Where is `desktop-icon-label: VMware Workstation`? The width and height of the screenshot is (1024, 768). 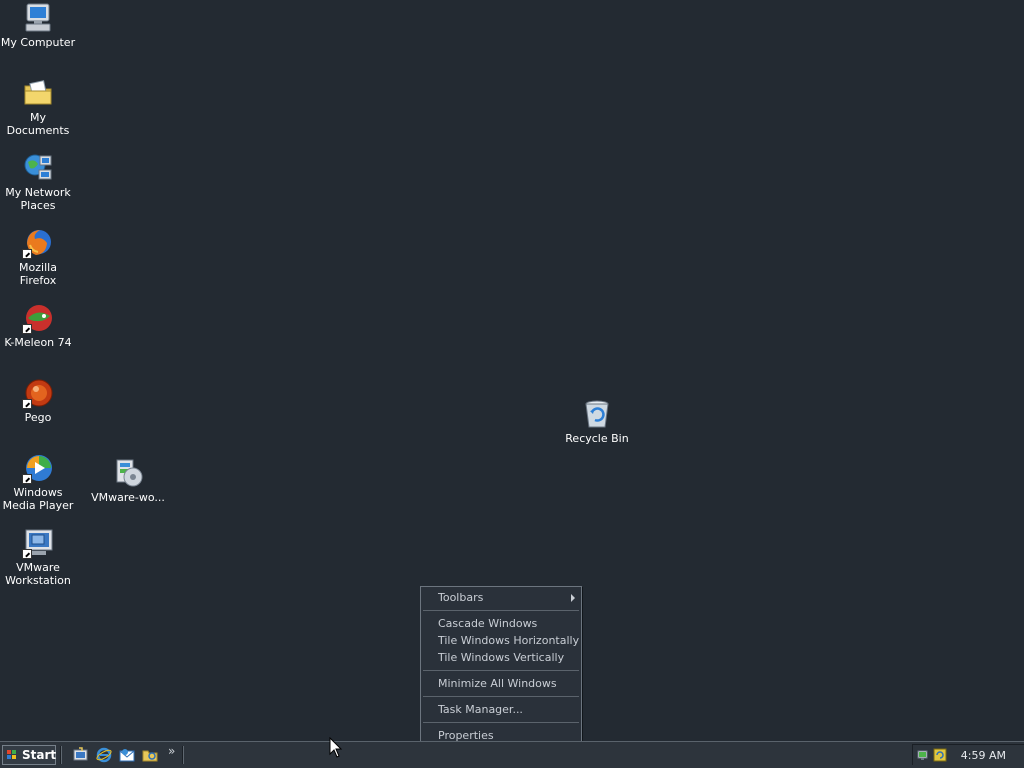
desktop-icon-label: VMware Workstation is located at coordinates (38, 574).